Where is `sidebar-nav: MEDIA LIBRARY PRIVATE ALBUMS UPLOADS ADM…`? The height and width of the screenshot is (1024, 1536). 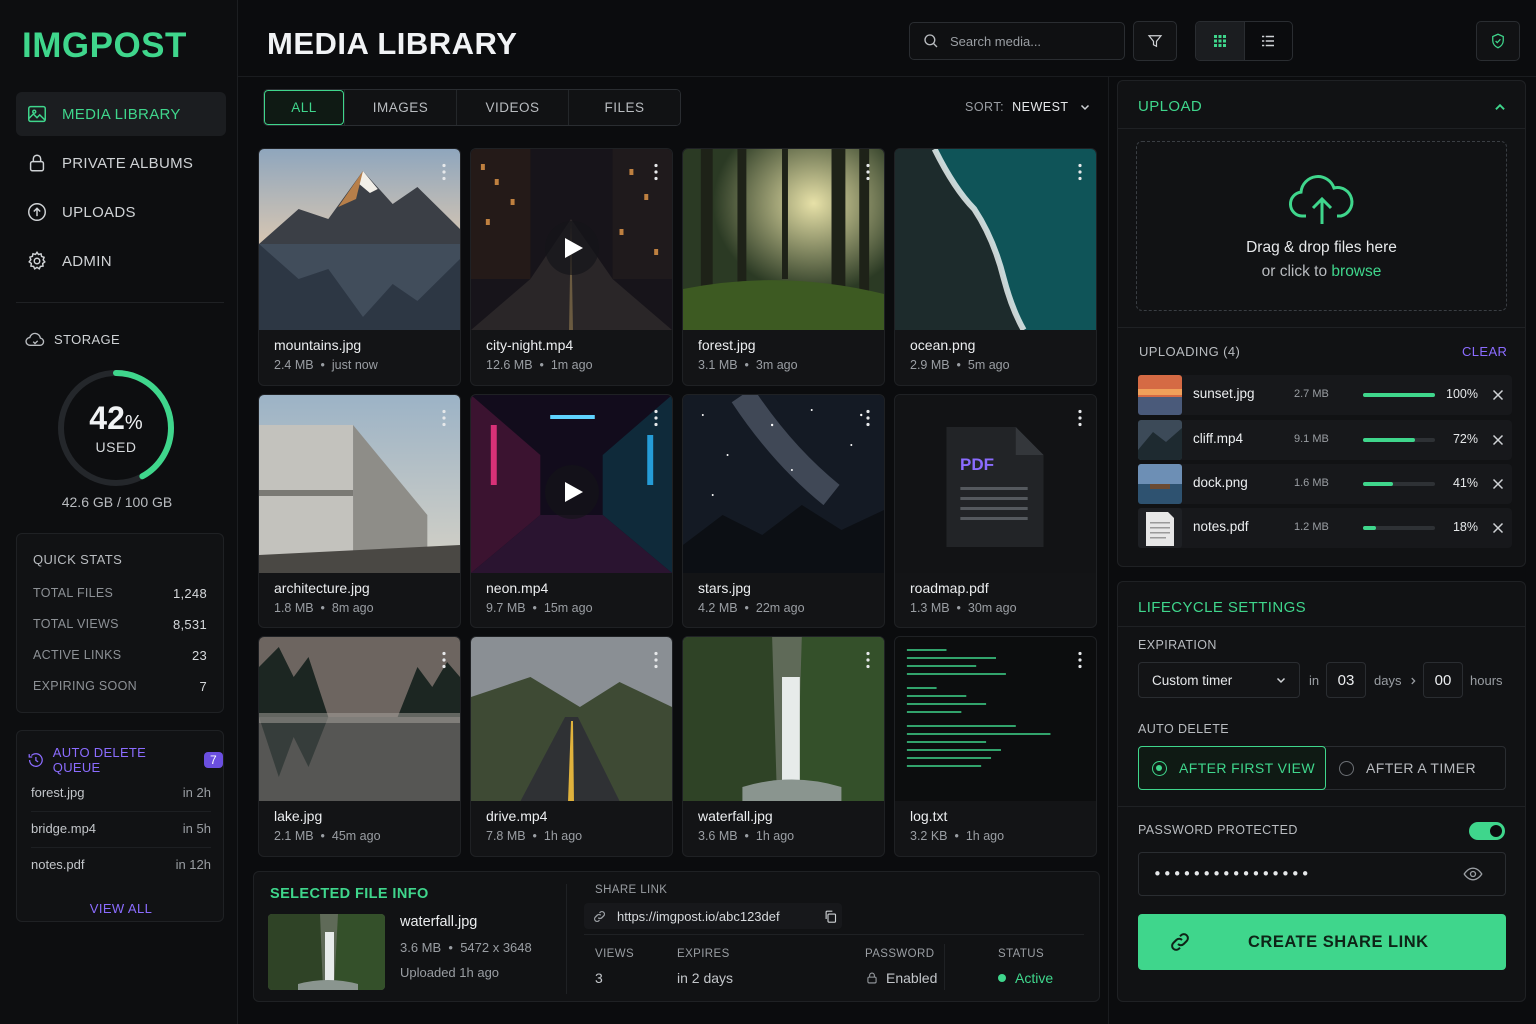 sidebar-nav: MEDIA LIBRARY PRIVATE ALBUMS UPLOADS ADM… is located at coordinates (121, 190).